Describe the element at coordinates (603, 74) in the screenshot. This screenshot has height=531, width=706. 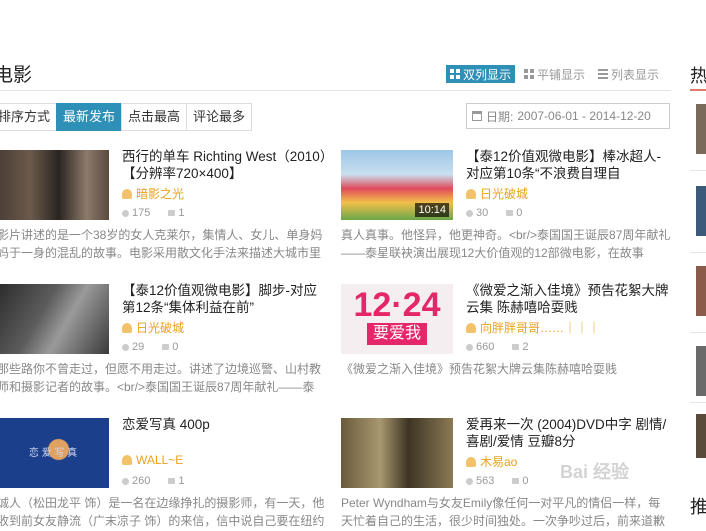
I see `list-icon` at that location.